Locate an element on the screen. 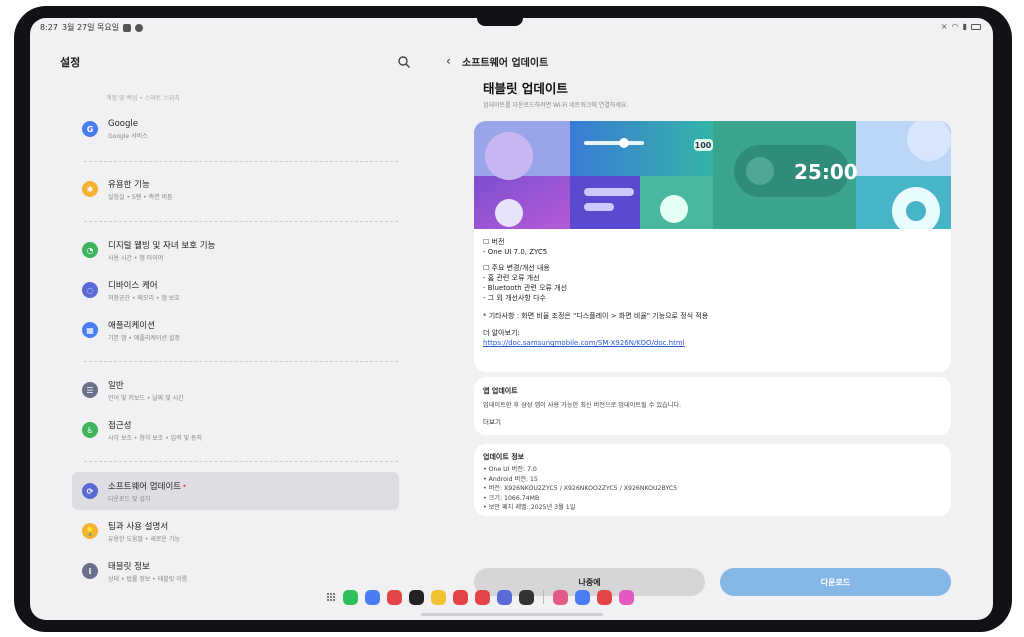 The width and height of the screenshot is (1024, 637). change-2: - Bluetooth 관련 오류 개선 is located at coordinates (525, 288).